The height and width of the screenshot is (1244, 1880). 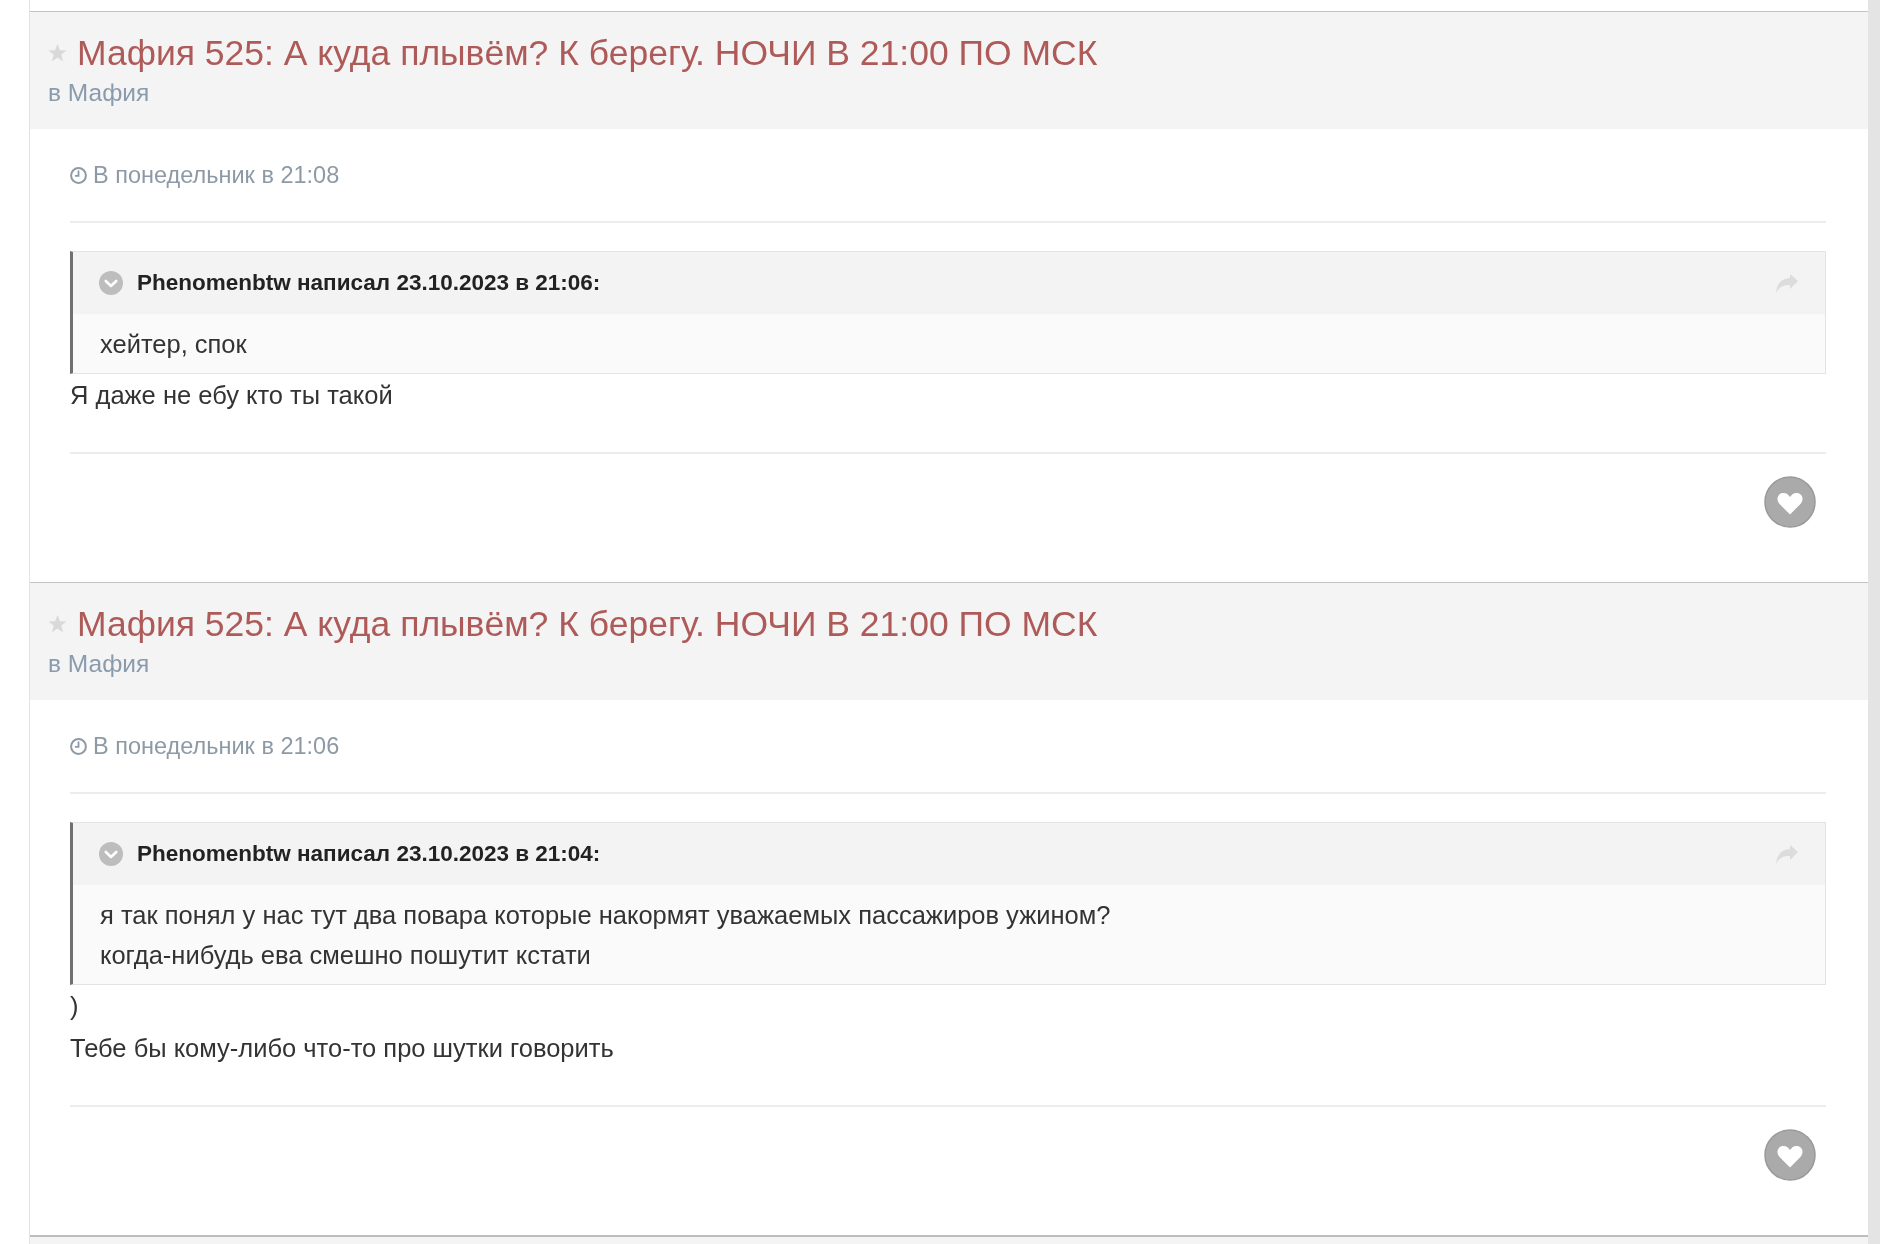 I want to click on post-timestamp: В понедельник в 21:06, so click(x=216, y=746).